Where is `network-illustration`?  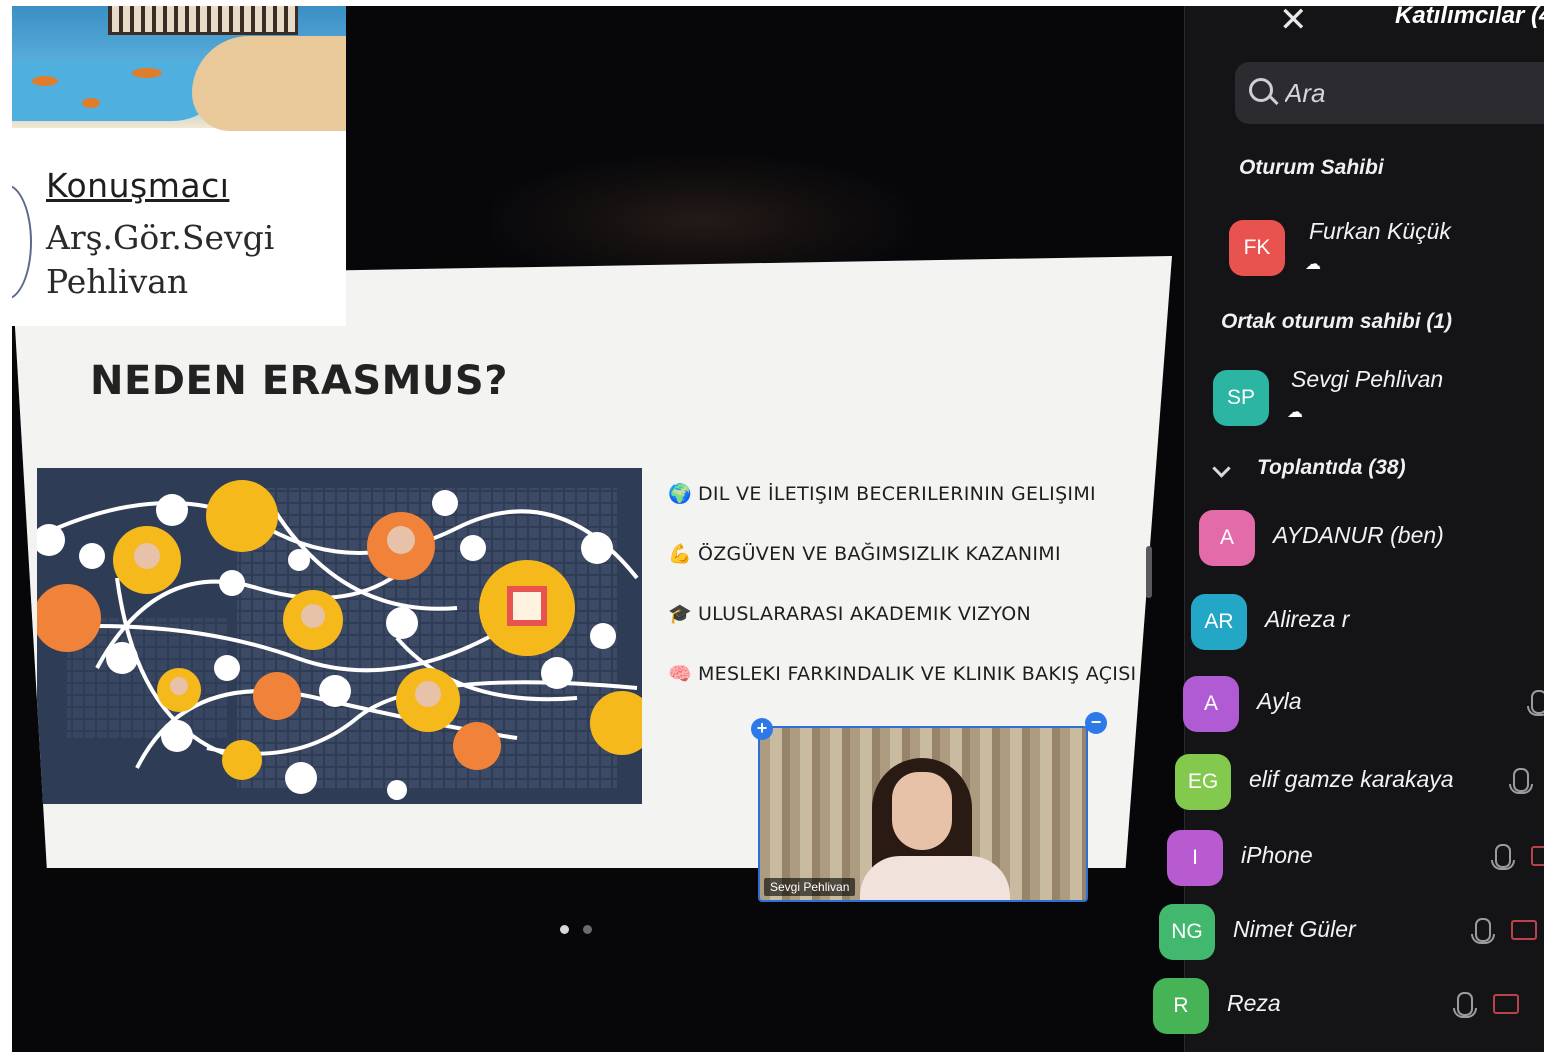
network-illustration is located at coordinates (339, 640).